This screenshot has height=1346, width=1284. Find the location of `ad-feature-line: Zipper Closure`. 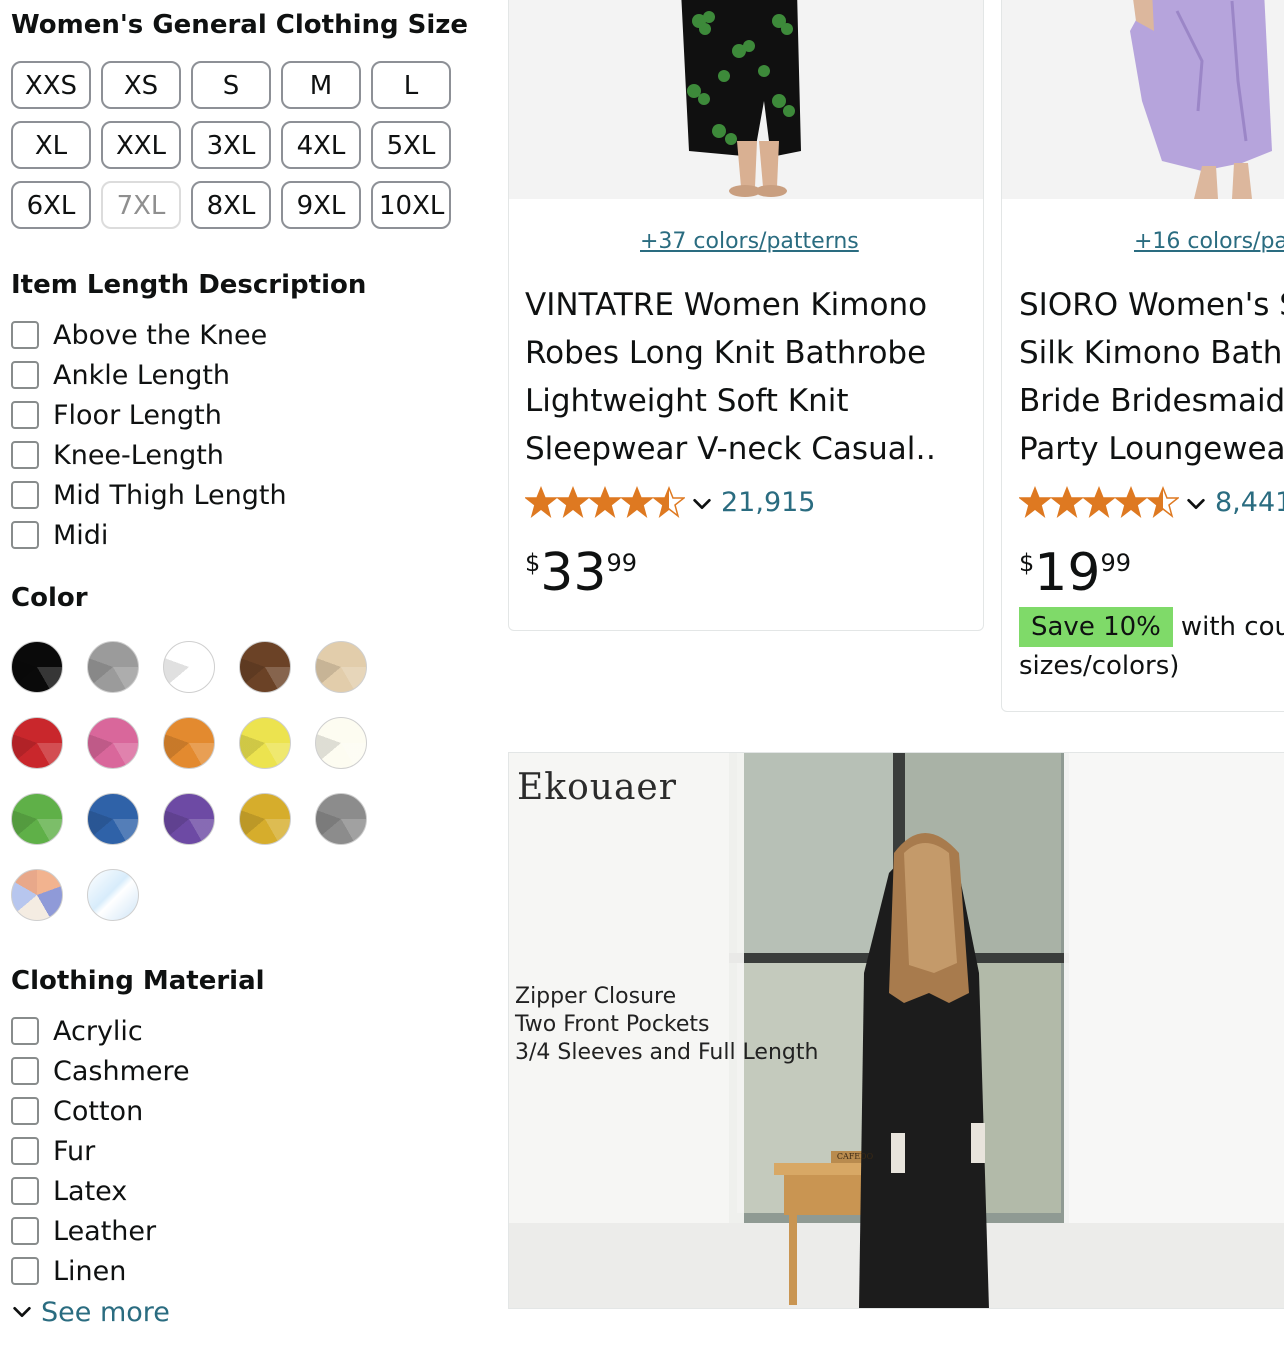

ad-feature-line: Zipper Closure is located at coordinates (596, 996).